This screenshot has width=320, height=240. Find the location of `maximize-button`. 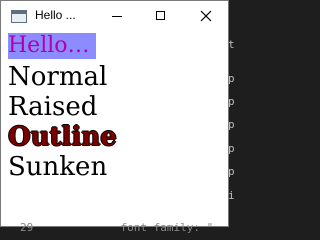

maximize-button is located at coordinates (160, 16).